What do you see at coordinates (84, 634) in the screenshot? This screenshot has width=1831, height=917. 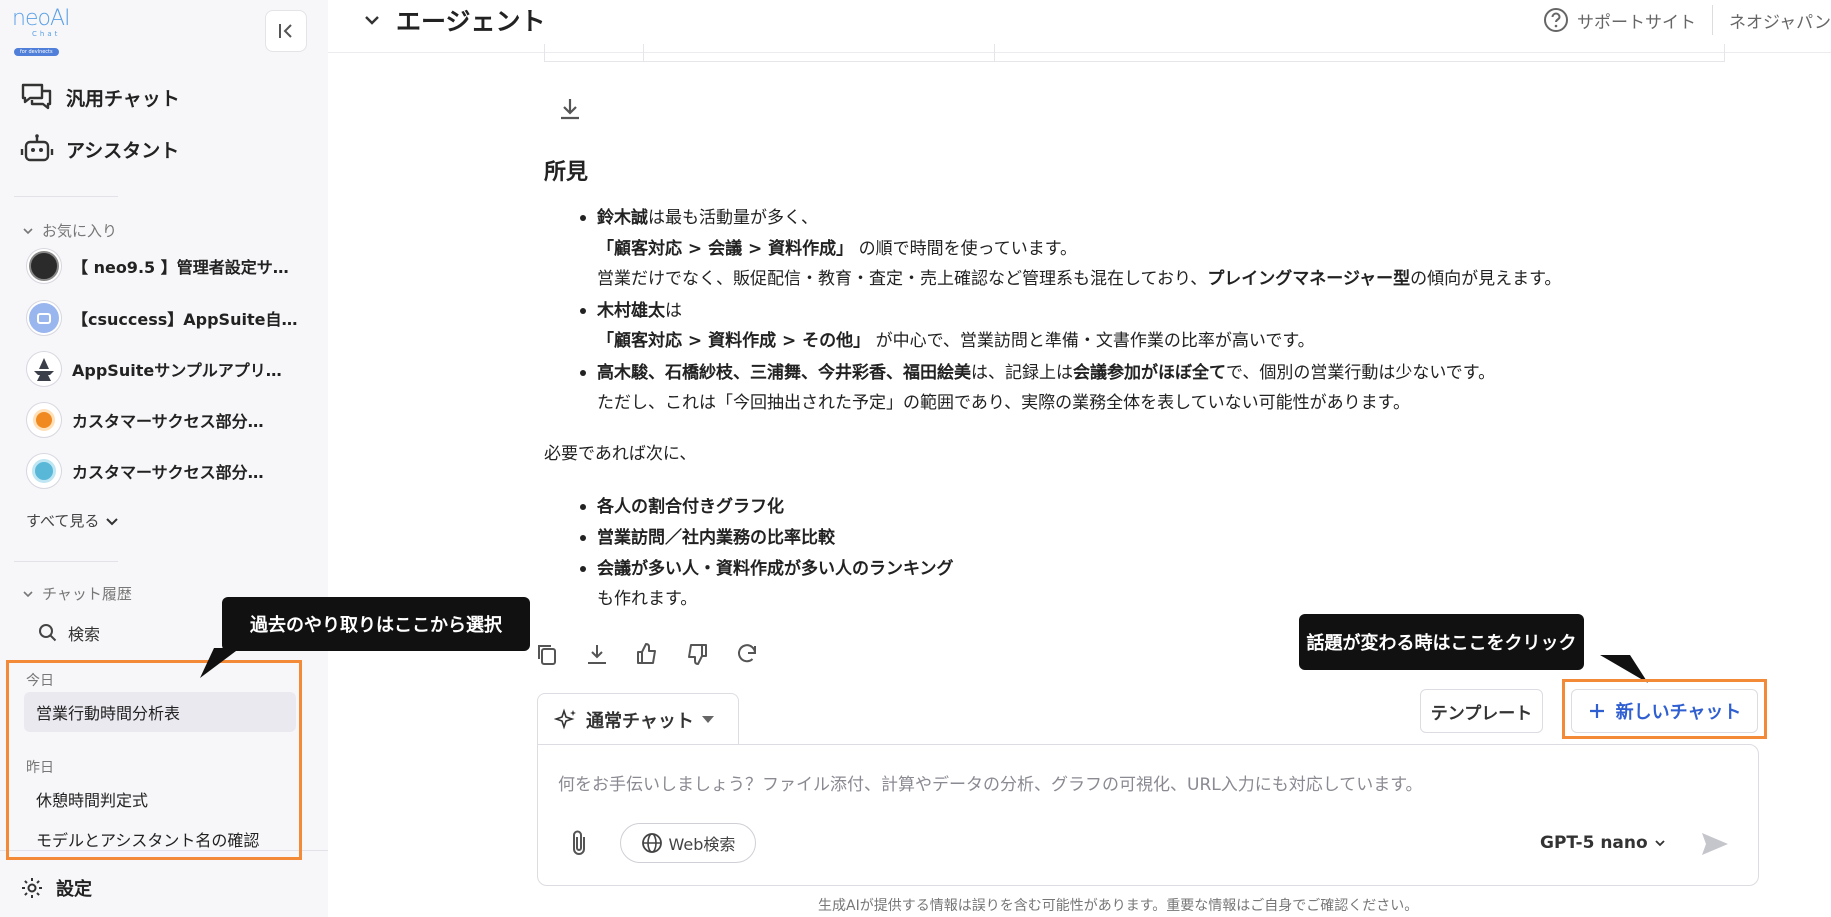 I see `search-label: 検索` at bounding box center [84, 634].